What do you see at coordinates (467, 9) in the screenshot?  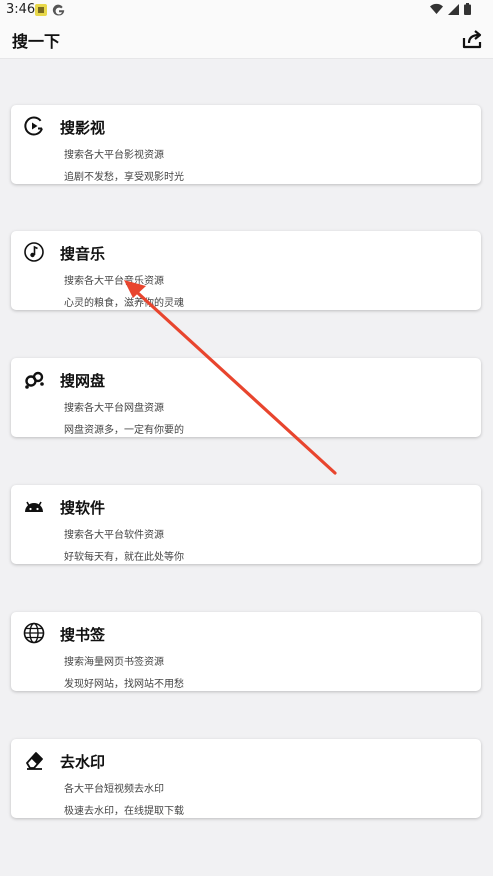 I see `battery-icon` at bounding box center [467, 9].